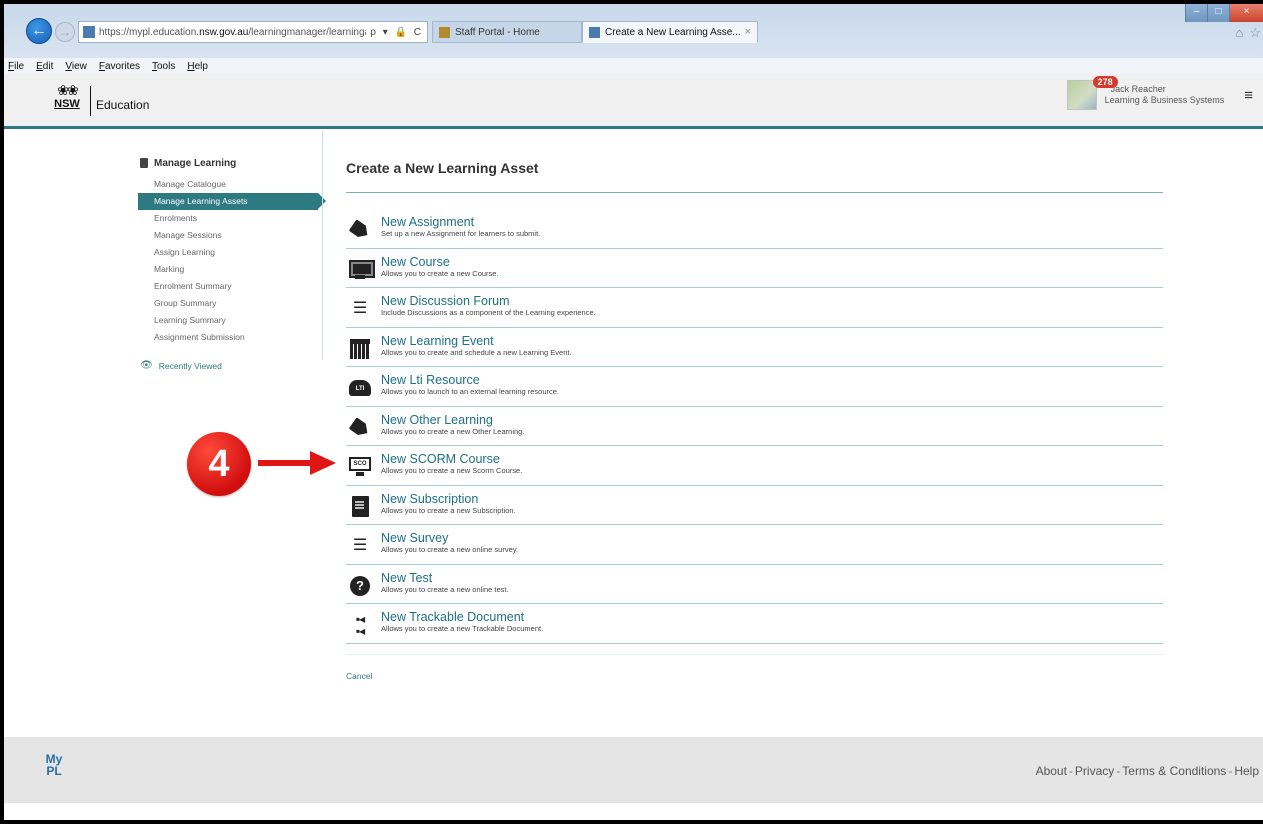  What do you see at coordinates (462, 617) in the screenshot?
I see `asset-name: New Trackable Document` at bounding box center [462, 617].